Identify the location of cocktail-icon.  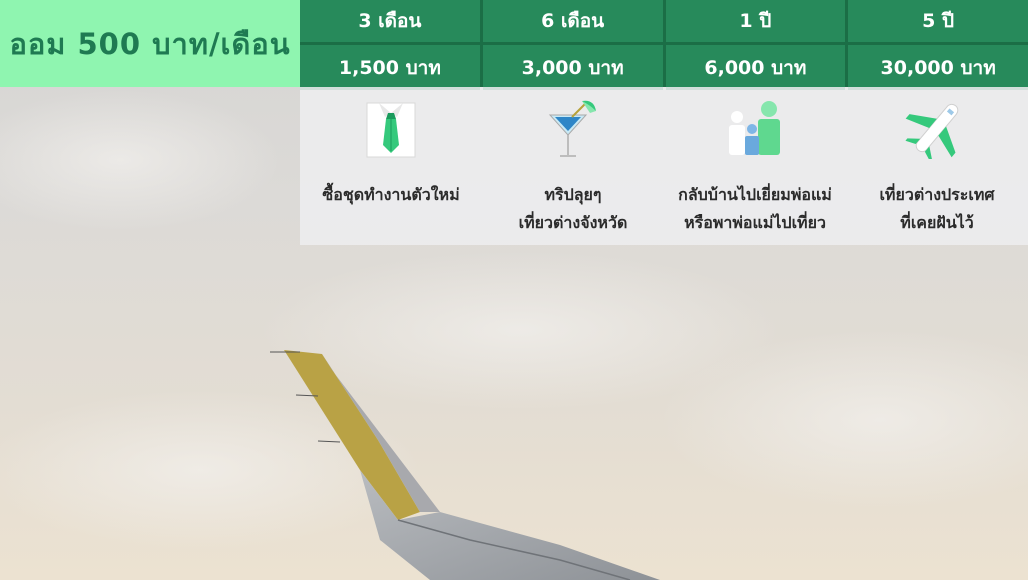
(573, 128).